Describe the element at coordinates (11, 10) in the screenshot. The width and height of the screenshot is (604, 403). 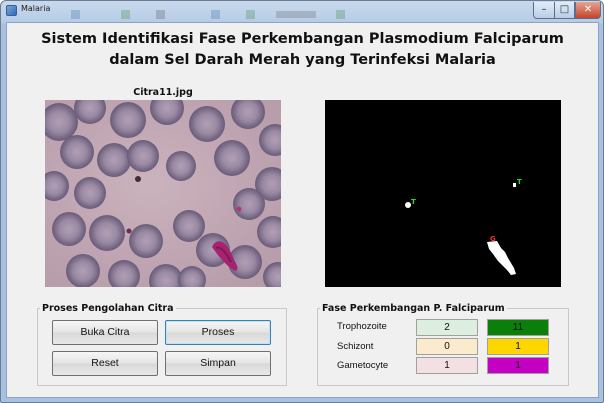
I see `app-icon` at that location.